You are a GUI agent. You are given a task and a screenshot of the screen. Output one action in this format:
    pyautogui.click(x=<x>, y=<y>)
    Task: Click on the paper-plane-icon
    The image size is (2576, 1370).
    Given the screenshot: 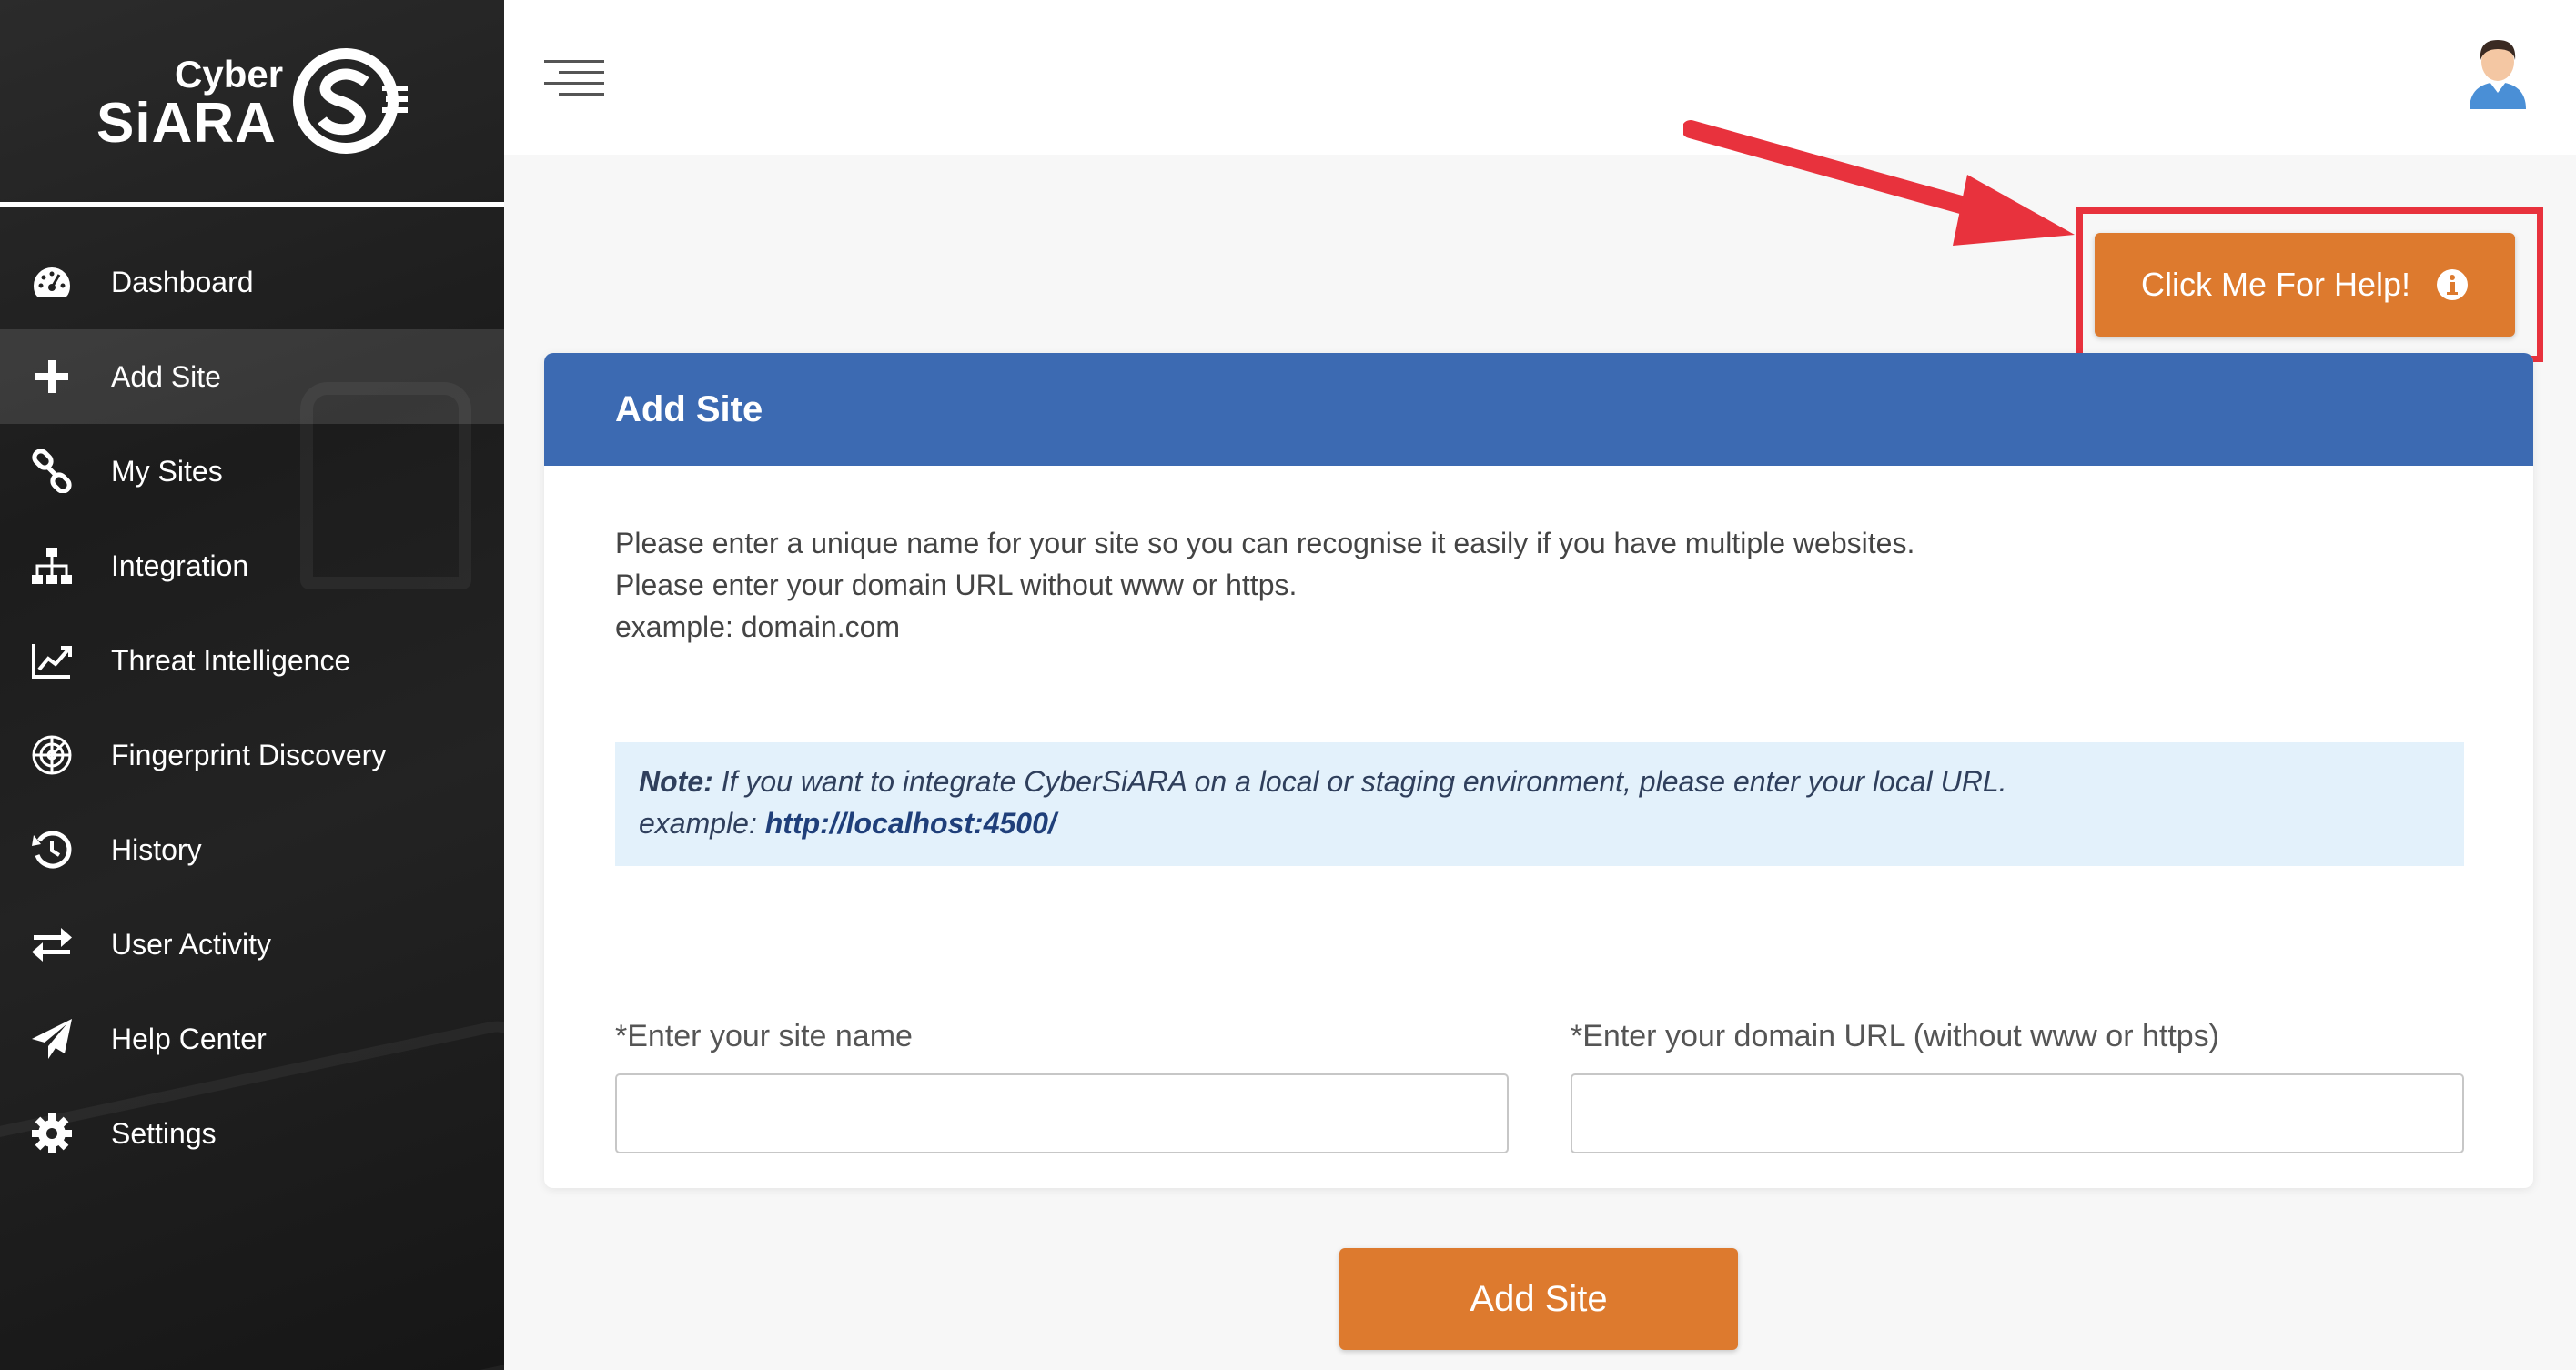 What is the action you would take?
    pyautogui.click(x=52, y=1038)
    